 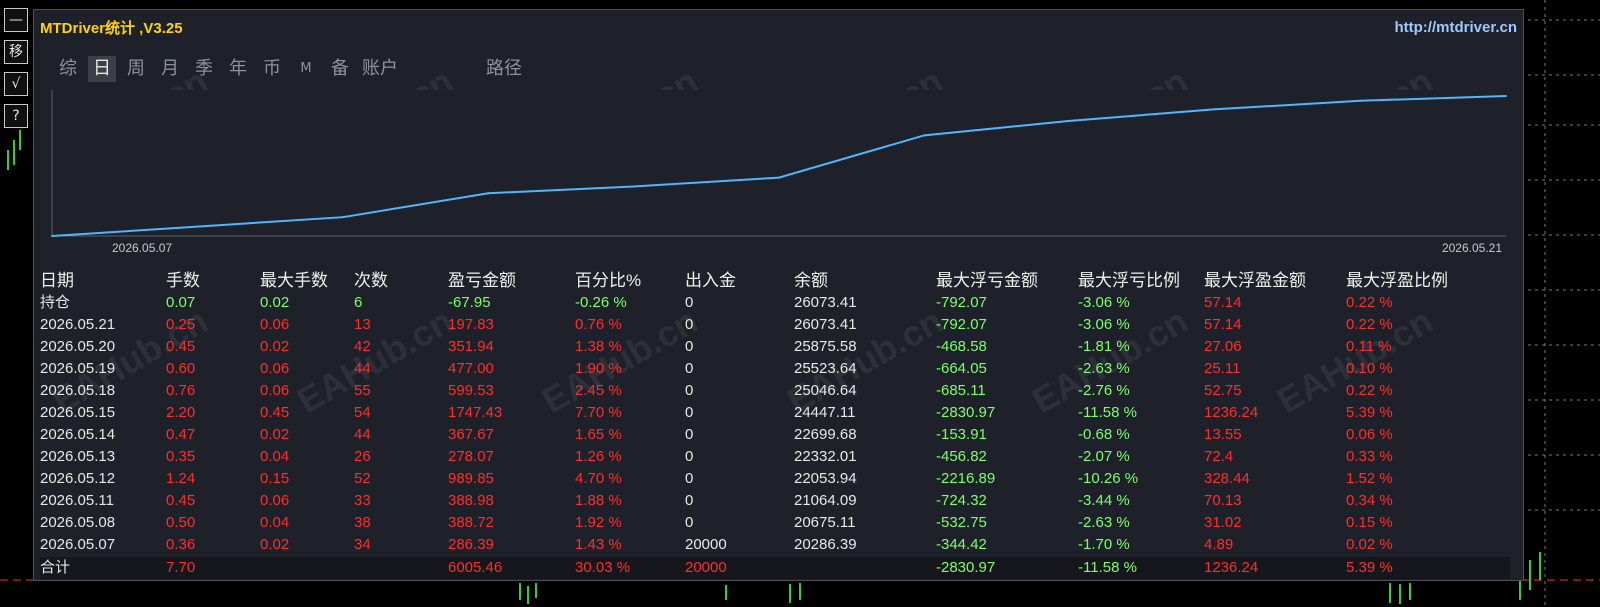 What do you see at coordinates (68, 69) in the screenshot?
I see `tab-overview: 综` at bounding box center [68, 69].